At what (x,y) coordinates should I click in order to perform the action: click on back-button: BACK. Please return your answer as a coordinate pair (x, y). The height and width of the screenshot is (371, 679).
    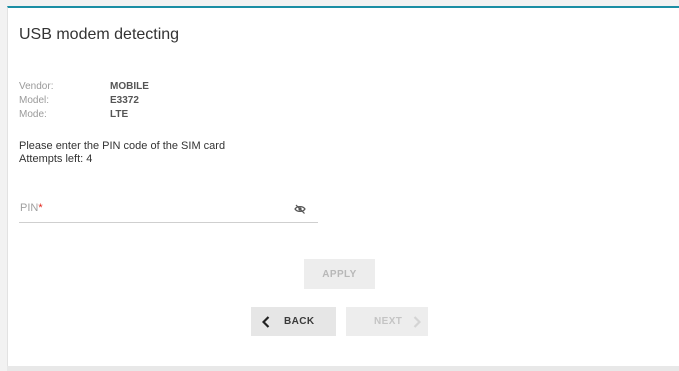
    Looking at the image, I should click on (293, 321).